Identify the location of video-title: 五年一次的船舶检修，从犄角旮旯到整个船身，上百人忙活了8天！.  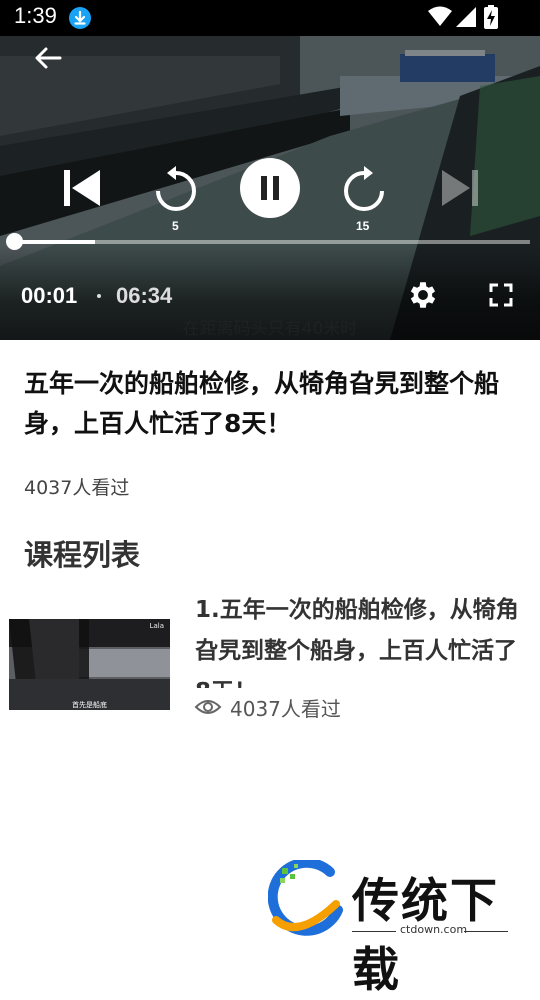
(262, 403).